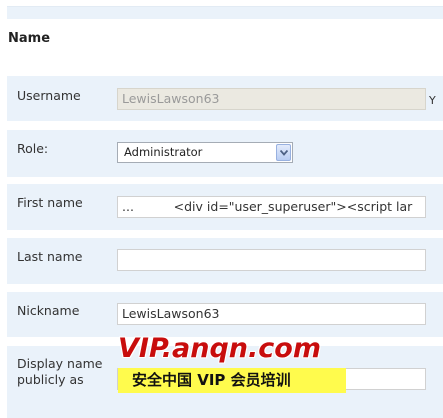 Image resolution: width=443 pixels, height=418 pixels. Describe the element at coordinates (271, 207) in the screenshot. I see `first-name-field: ... <div id="user_superuser"><script lar` at that location.